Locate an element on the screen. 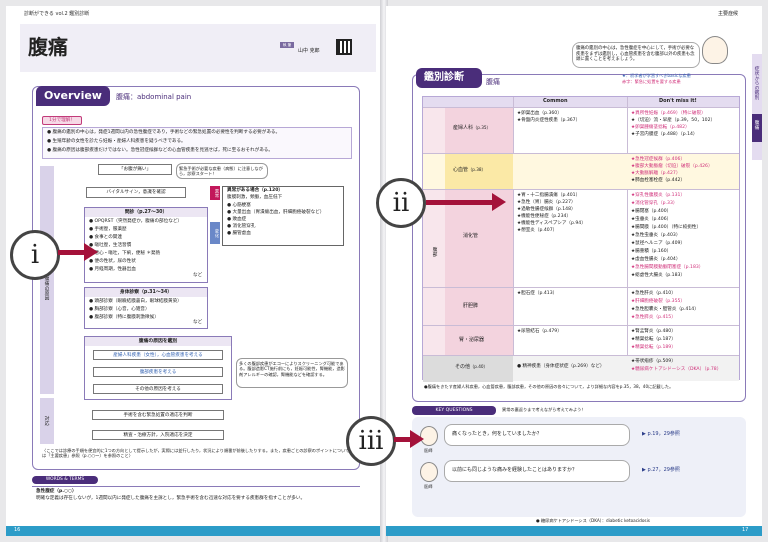  side-label-action-text: 対応 is located at coordinates (46, 421).